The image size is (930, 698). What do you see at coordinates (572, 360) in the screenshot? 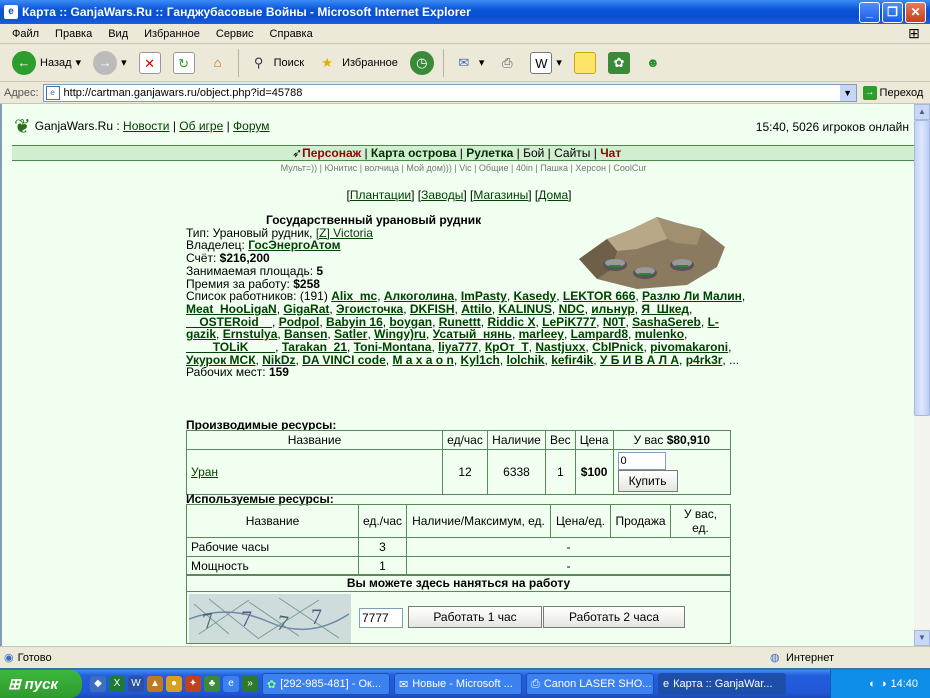
I see `worker-link: kefir4ik` at bounding box center [572, 360].